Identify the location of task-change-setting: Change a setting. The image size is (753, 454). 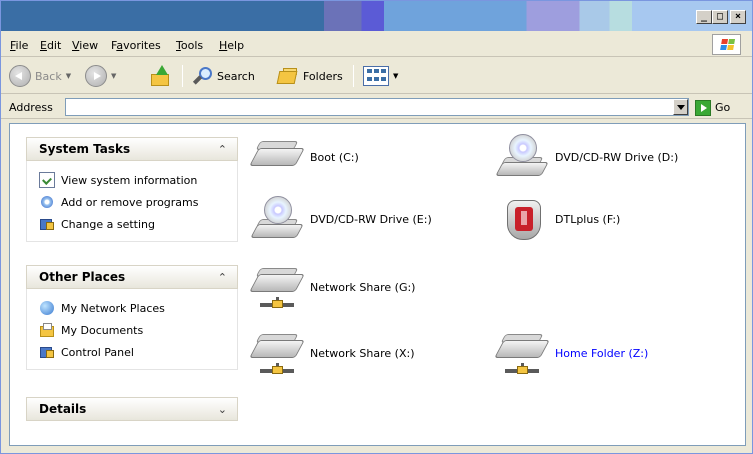
(138, 224).